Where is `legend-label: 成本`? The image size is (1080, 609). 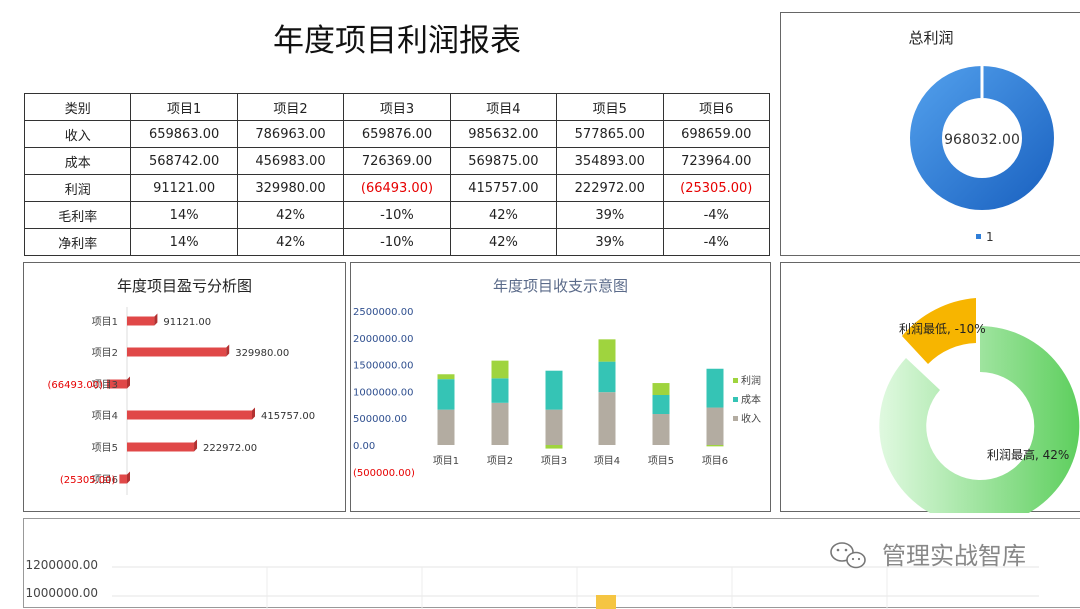
legend-label: 成本 is located at coordinates (751, 399).